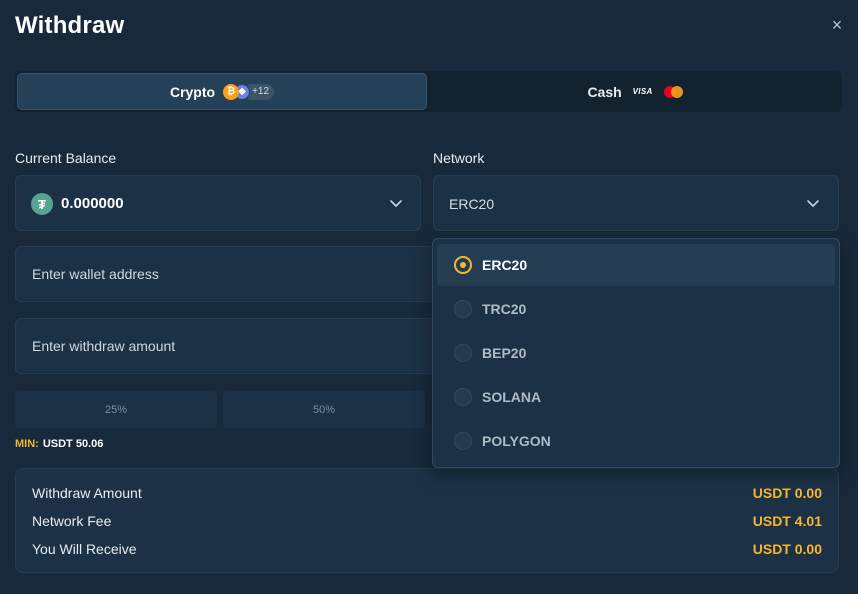 The height and width of the screenshot is (594, 858). Describe the element at coordinates (222, 91) in the screenshot. I see `tab-crypto: Crypto ₿ ◆ +12` at that location.